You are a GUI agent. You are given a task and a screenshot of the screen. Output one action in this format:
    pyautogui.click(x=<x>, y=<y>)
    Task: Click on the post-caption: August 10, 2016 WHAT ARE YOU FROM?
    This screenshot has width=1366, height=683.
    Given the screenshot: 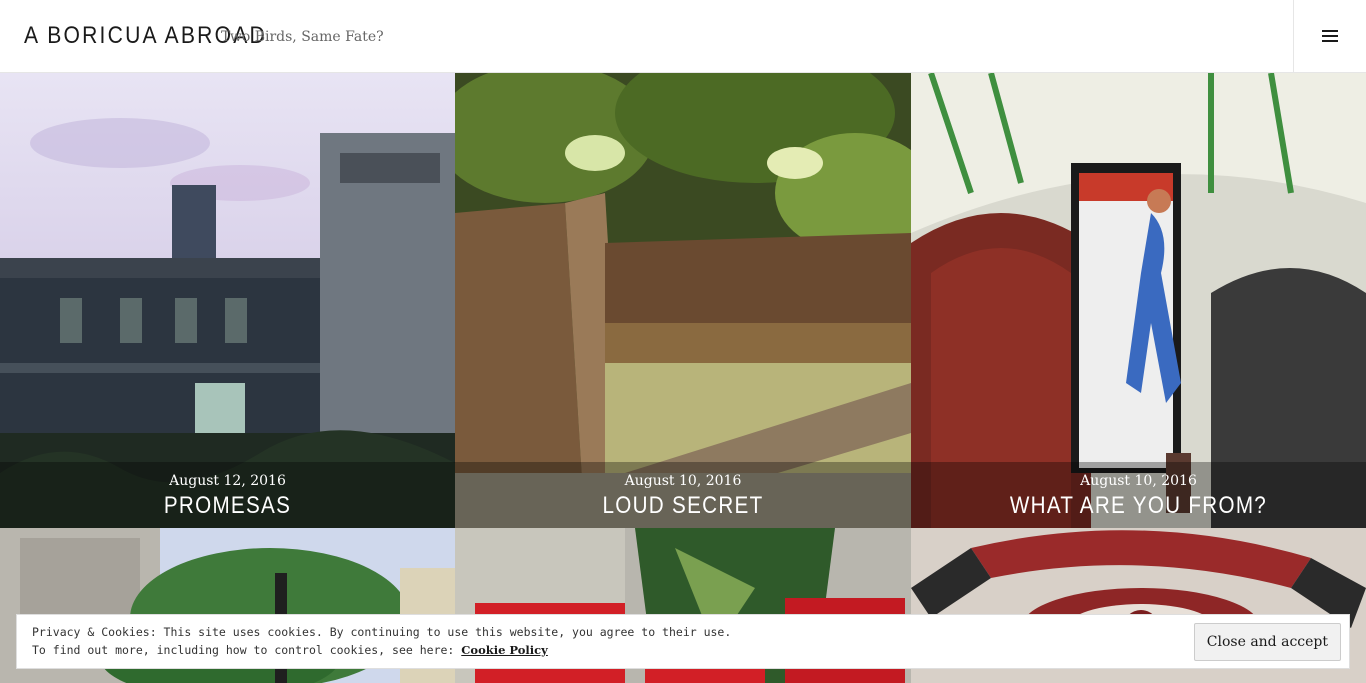 What is the action you would take?
    pyautogui.click(x=1138, y=495)
    